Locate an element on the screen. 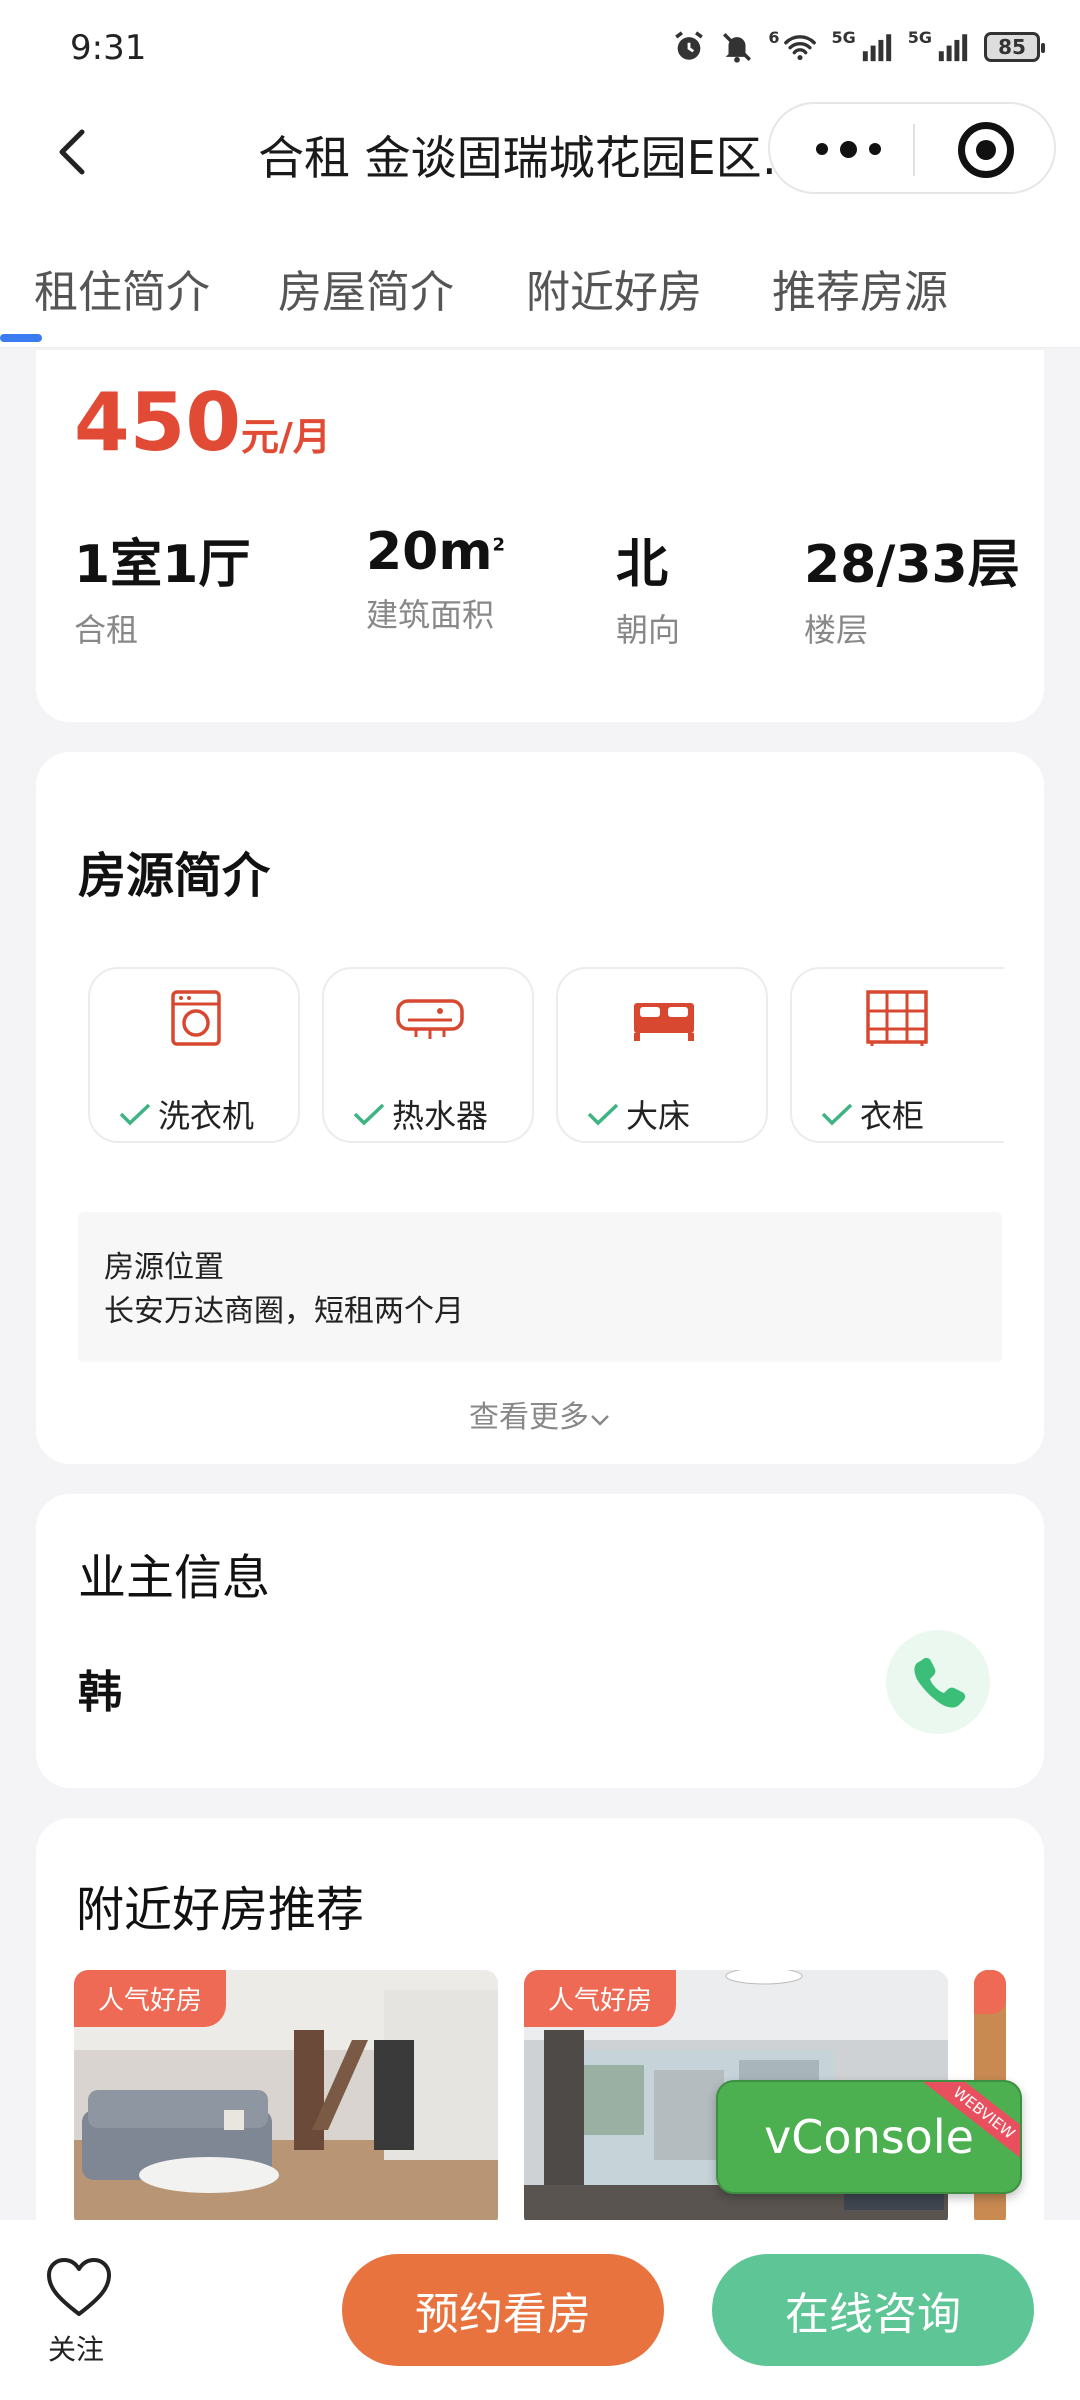 The width and height of the screenshot is (1080, 2400). stat-area: 20m2 建筑面积 is located at coordinates (435, 579).